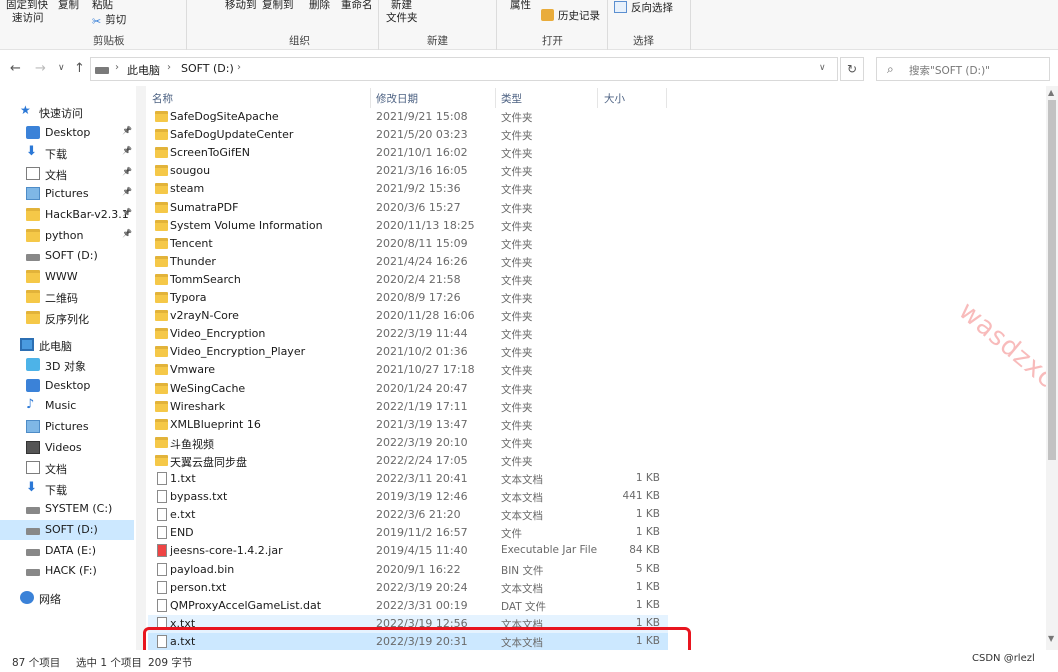  I want to click on nav-item: ♪ Music, so click(67, 406).